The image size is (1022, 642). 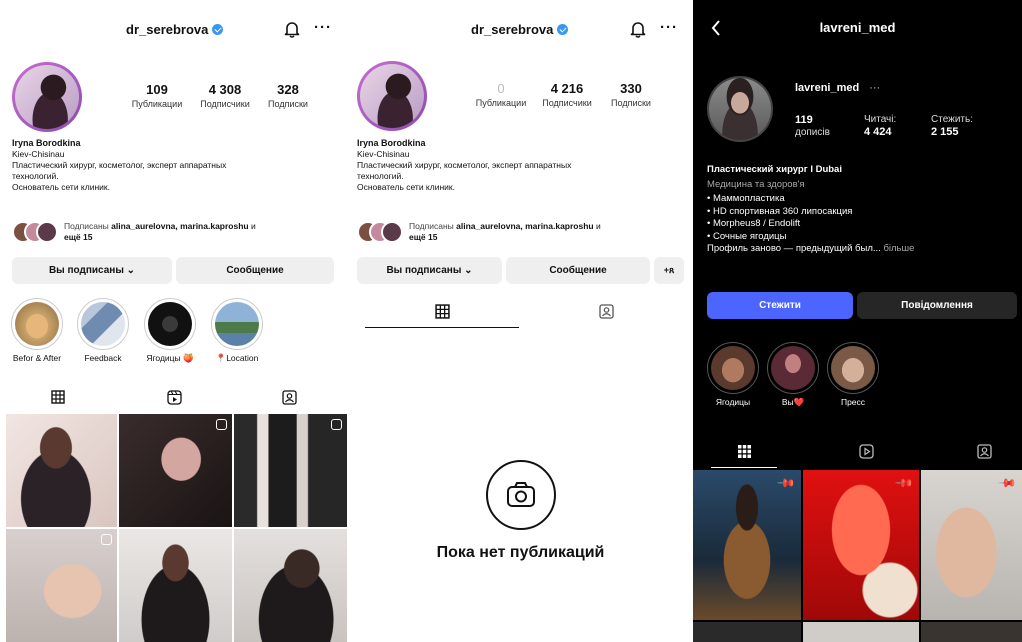 What do you see at coordinates (733, 402) in the screenshot?
I see `highlight-label: Ягодицы` at bounding box center [733, 402].